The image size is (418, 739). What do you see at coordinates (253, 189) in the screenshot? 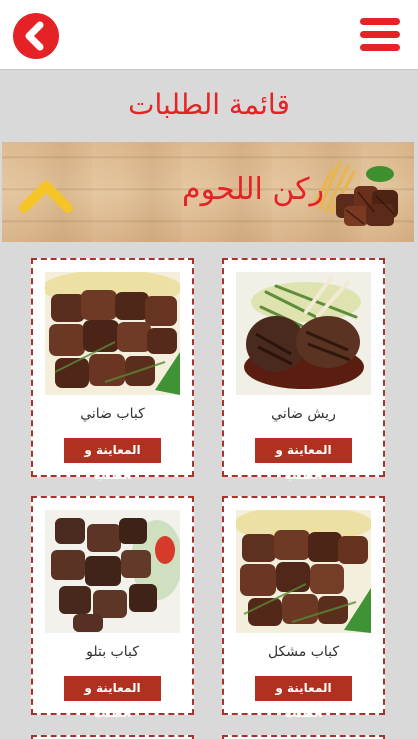
I see `category-title: ركن اللحوم` at bounding box center [253, 189].